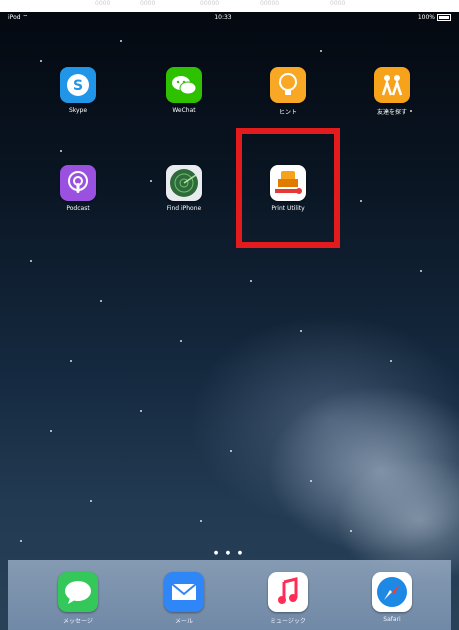 This screenshot has width=459, height=630. I want to click on mail-icon, so click(184, 592).